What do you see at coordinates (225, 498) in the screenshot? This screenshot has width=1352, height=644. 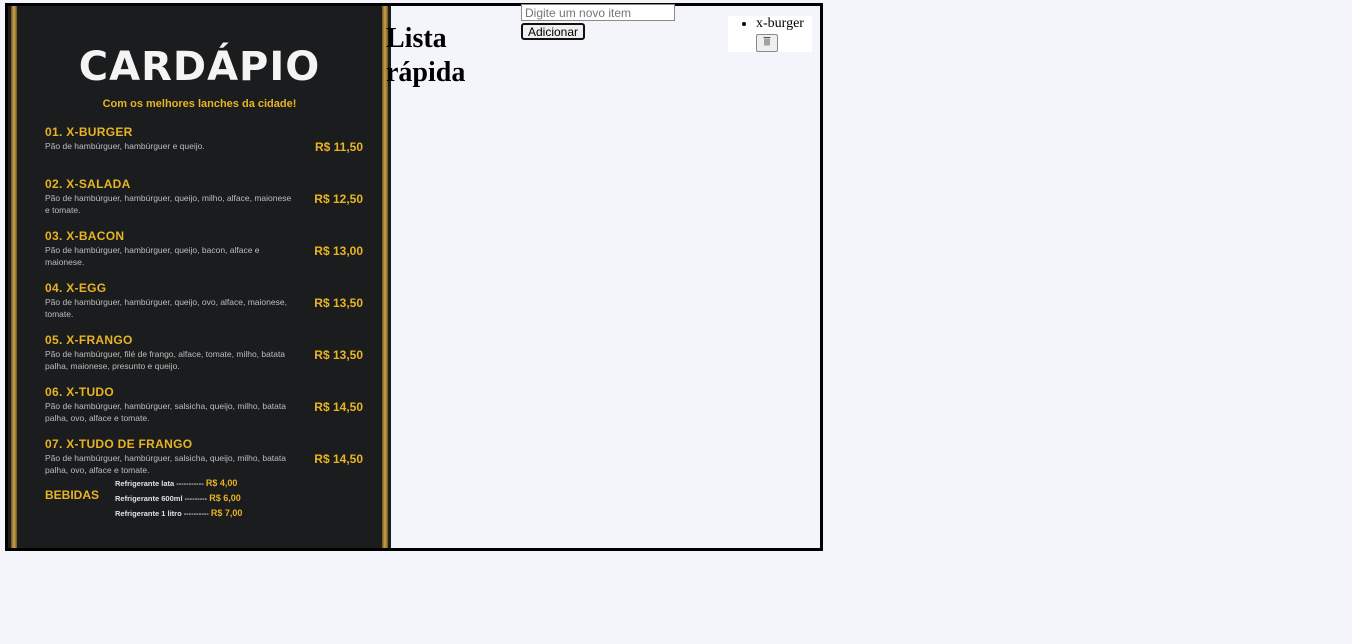 I see `drink-price: R$ 6,00` at bounding box center [225, 498].